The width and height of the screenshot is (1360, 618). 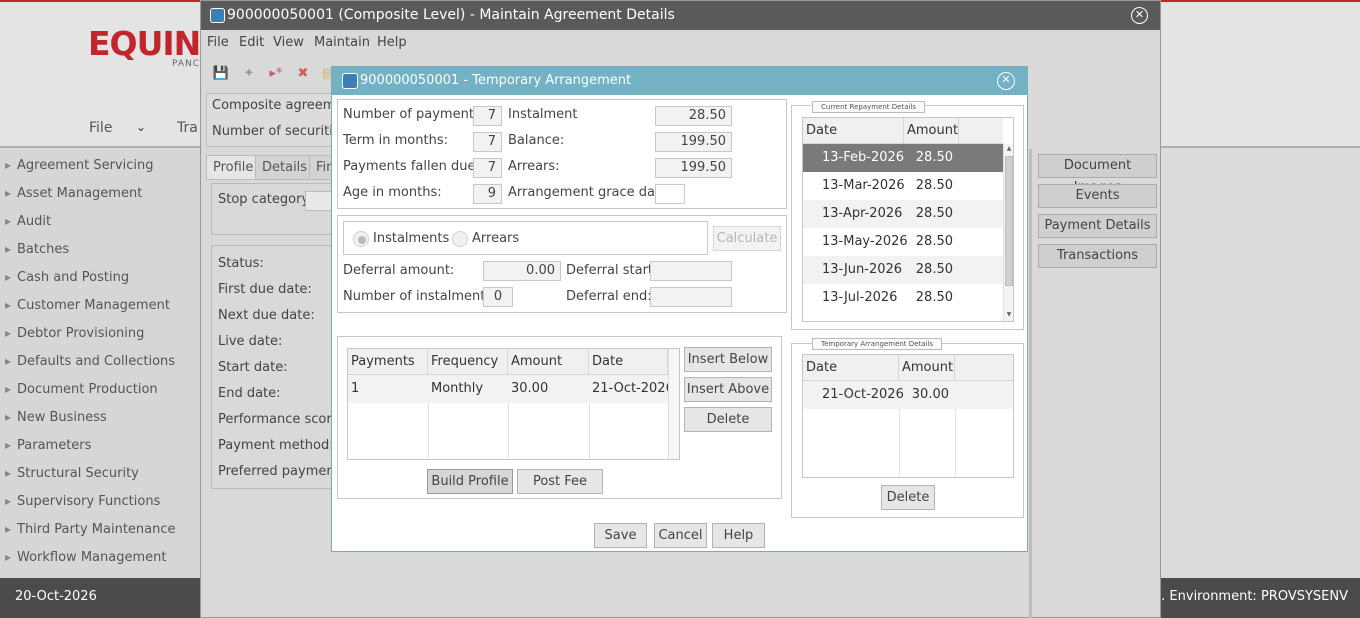 What do you see at coordinates (620, 535) in the screenshot?
I see `save-button: Save` at bounding box center [620, 535].